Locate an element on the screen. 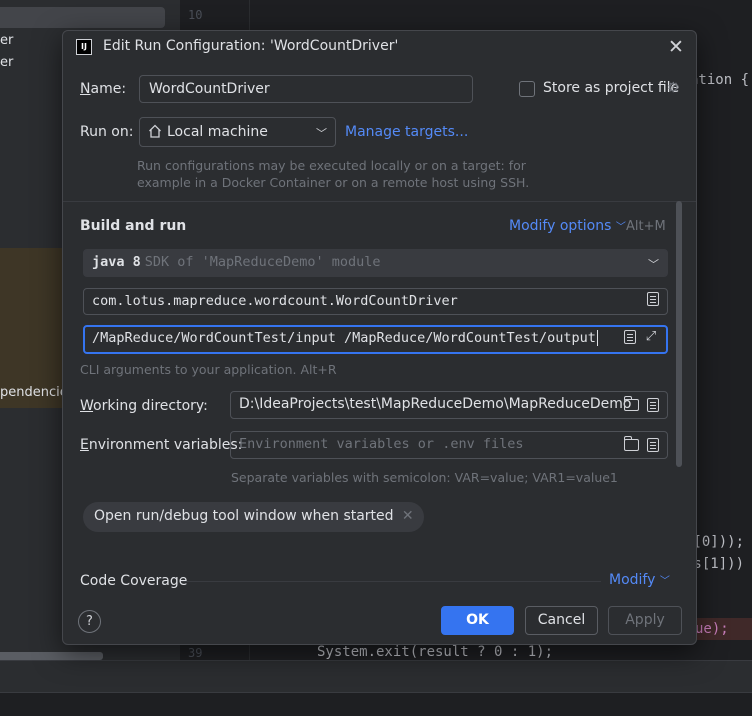  working-directory-label-rest: orking directory: is located at coordinates (150, 406).